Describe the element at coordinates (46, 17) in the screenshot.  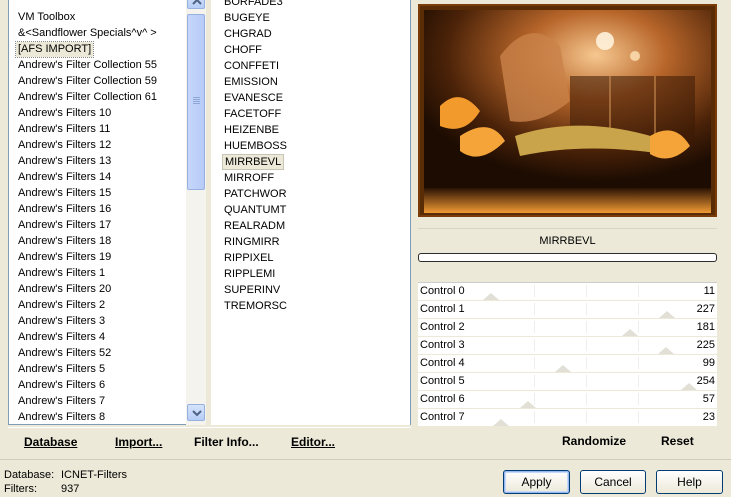
I see `category-item: VM Toolbox` at that location.